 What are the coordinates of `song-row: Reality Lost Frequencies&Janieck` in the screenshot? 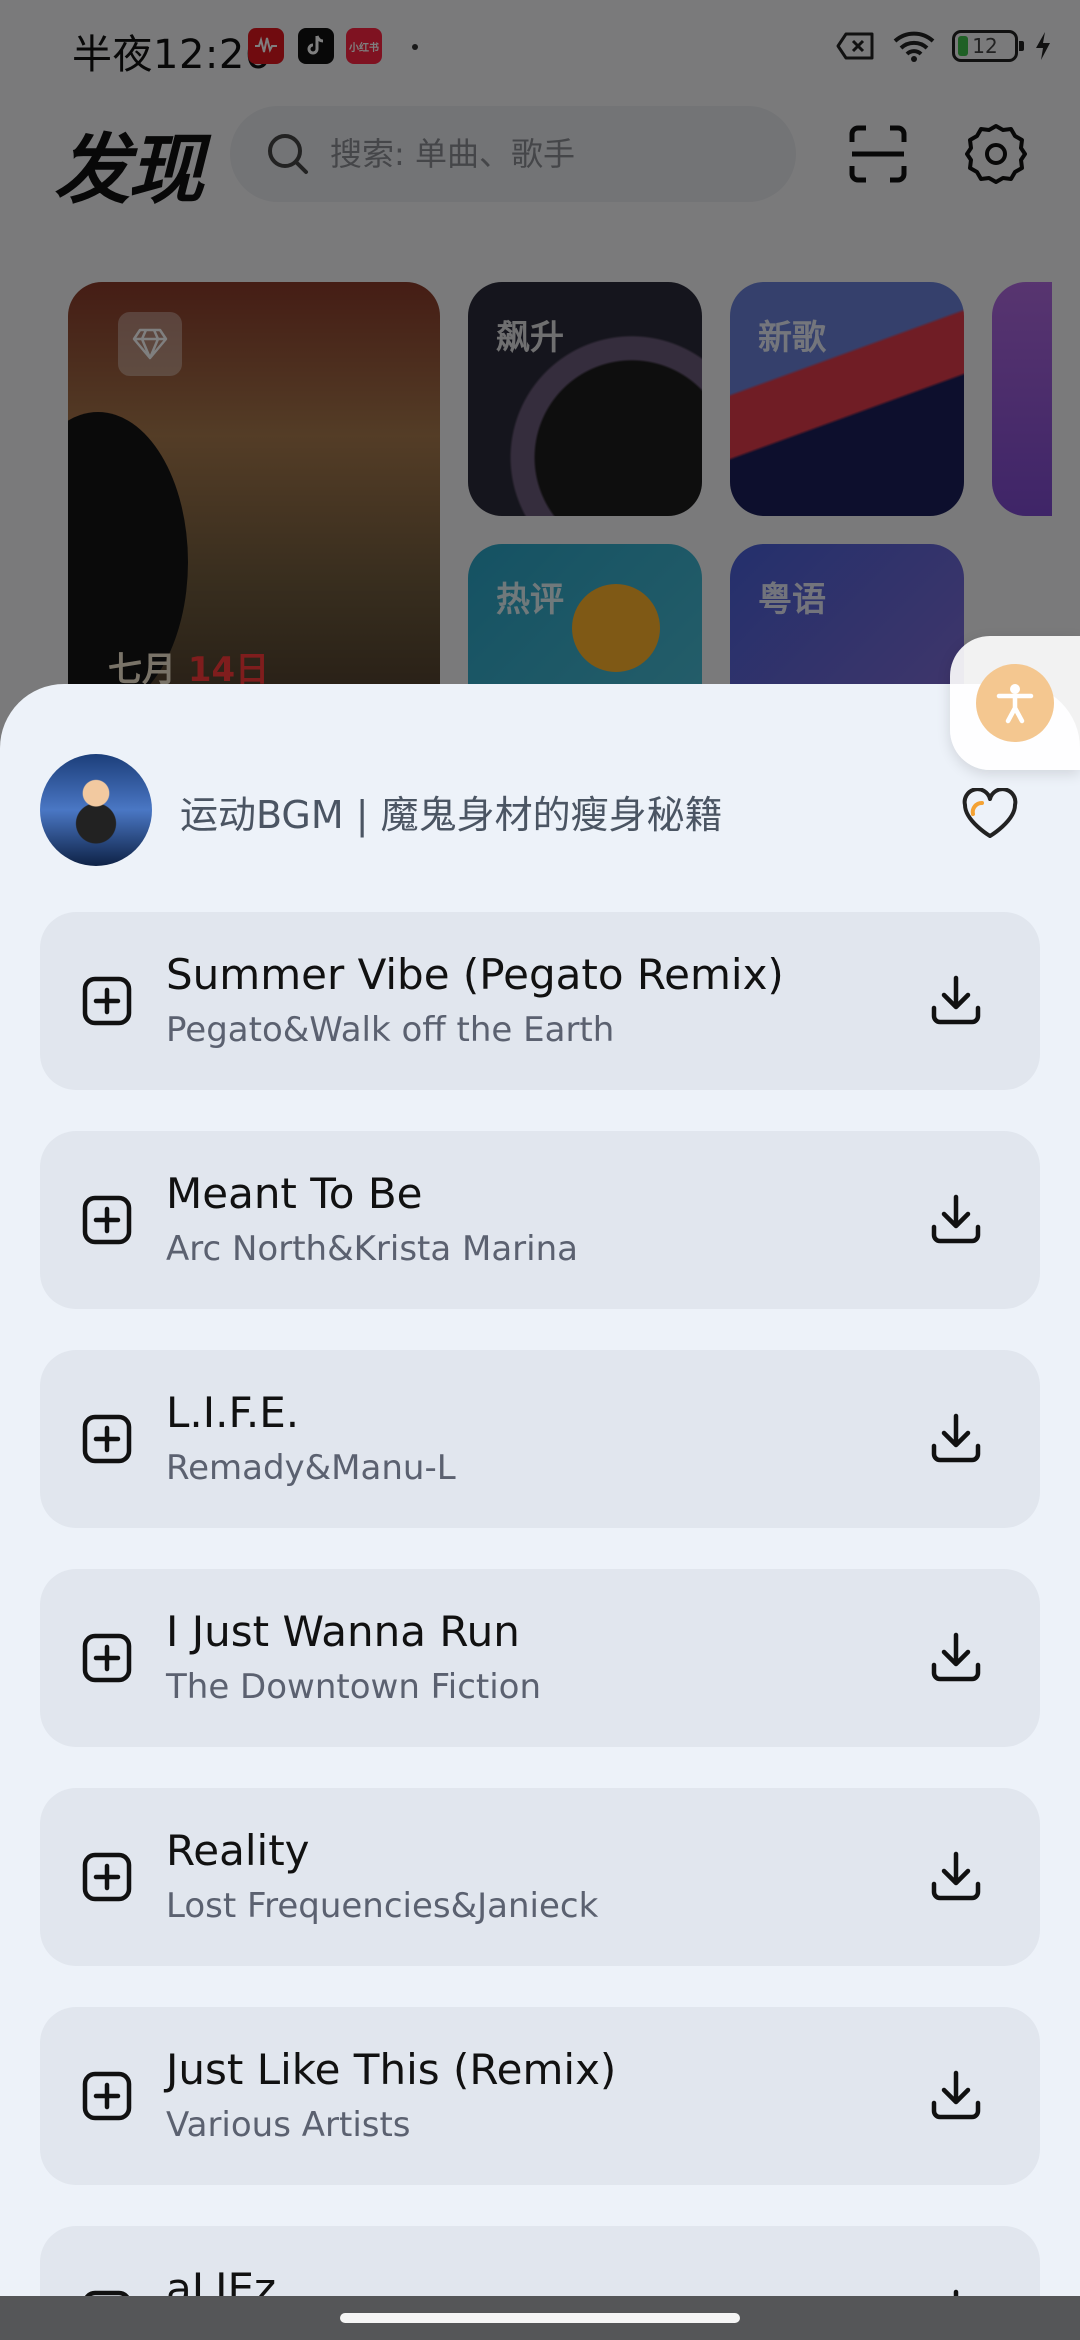 It's located at (540, 1877).